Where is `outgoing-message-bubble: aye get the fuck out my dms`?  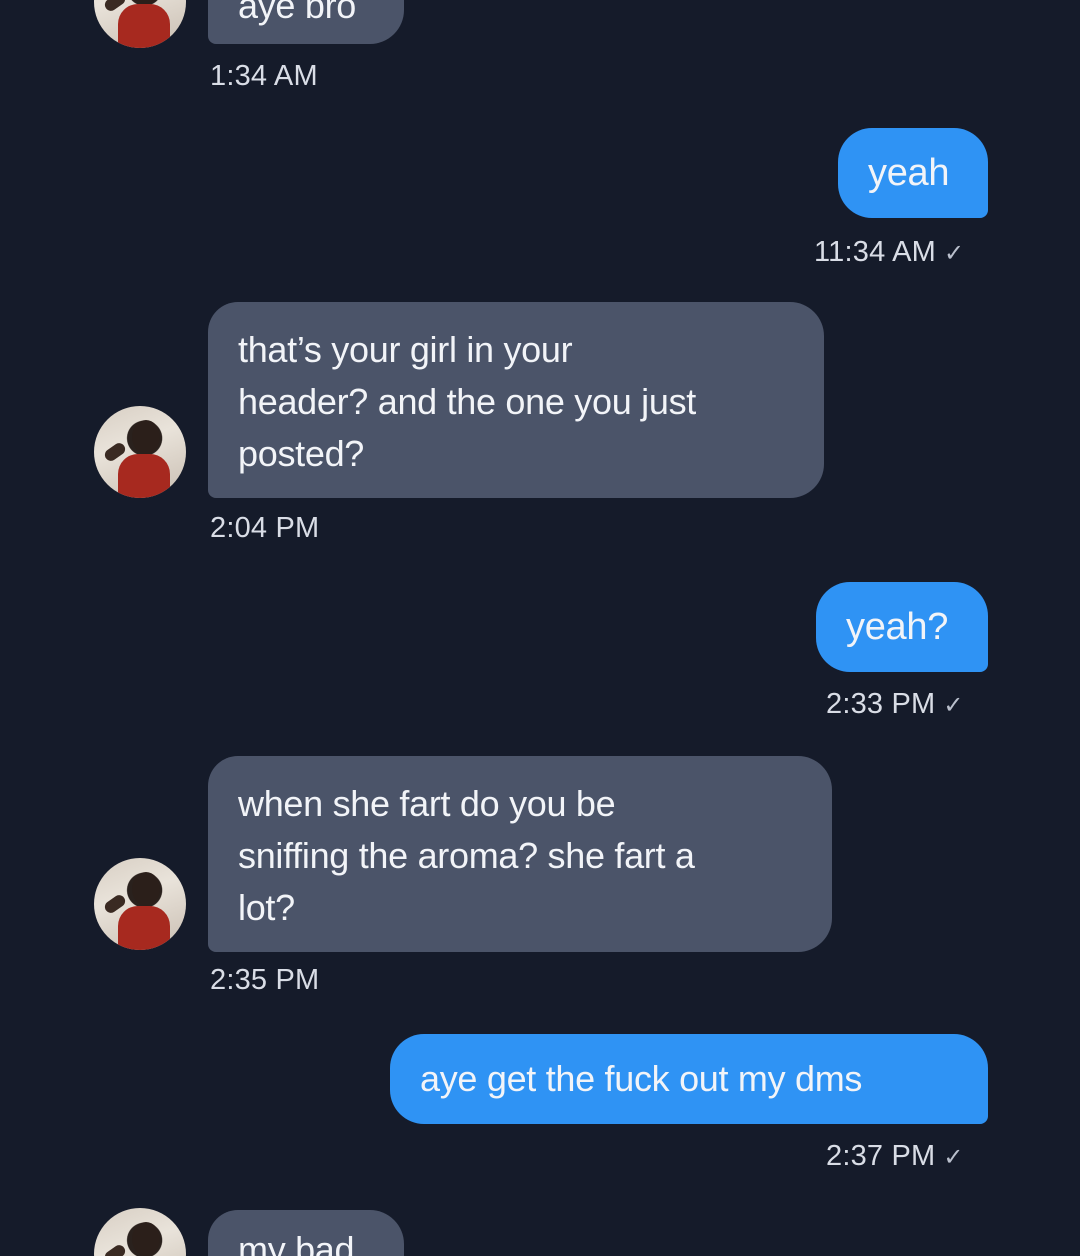 outgoing-message-bubble: aye get the fuck out my dms is located at coordinates (689, 1079).